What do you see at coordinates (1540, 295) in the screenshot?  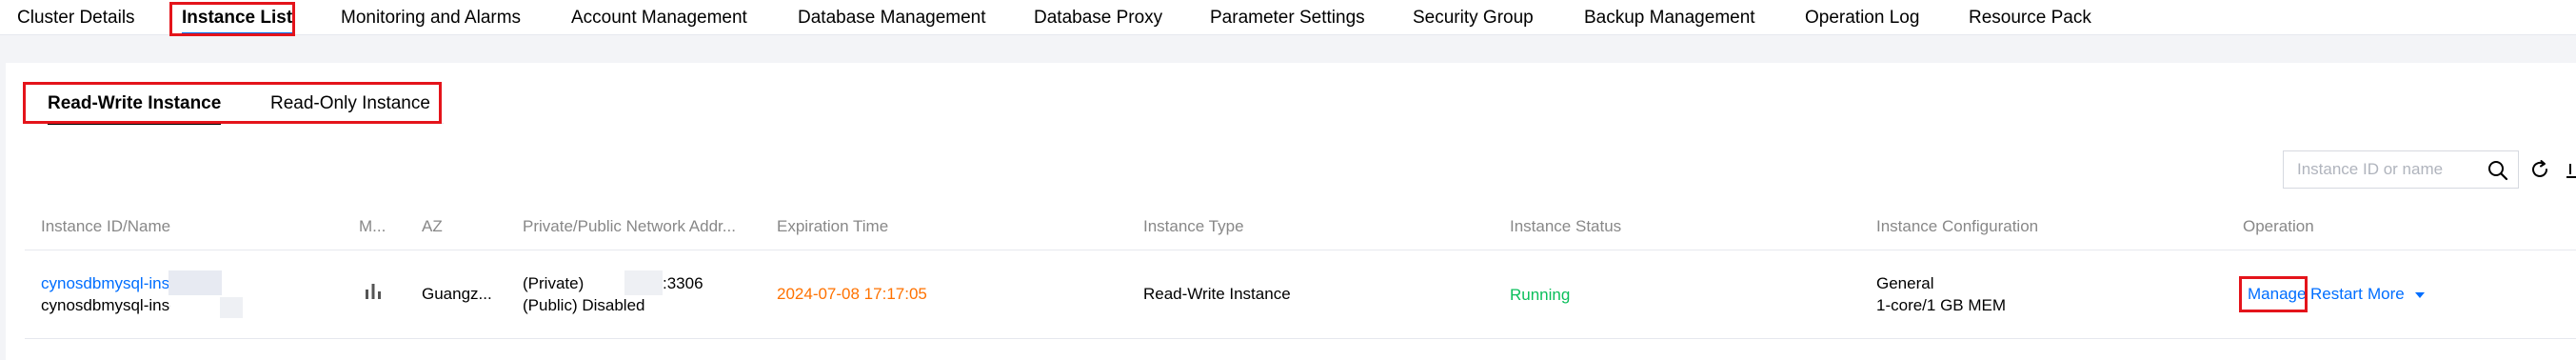 I see `status-badge: Running` at bounding box center [1540, 295].